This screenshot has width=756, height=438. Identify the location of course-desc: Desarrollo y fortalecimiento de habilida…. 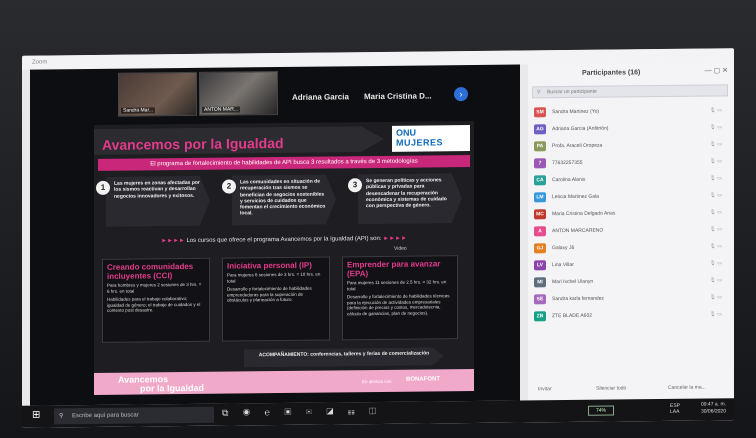
(398, 304).